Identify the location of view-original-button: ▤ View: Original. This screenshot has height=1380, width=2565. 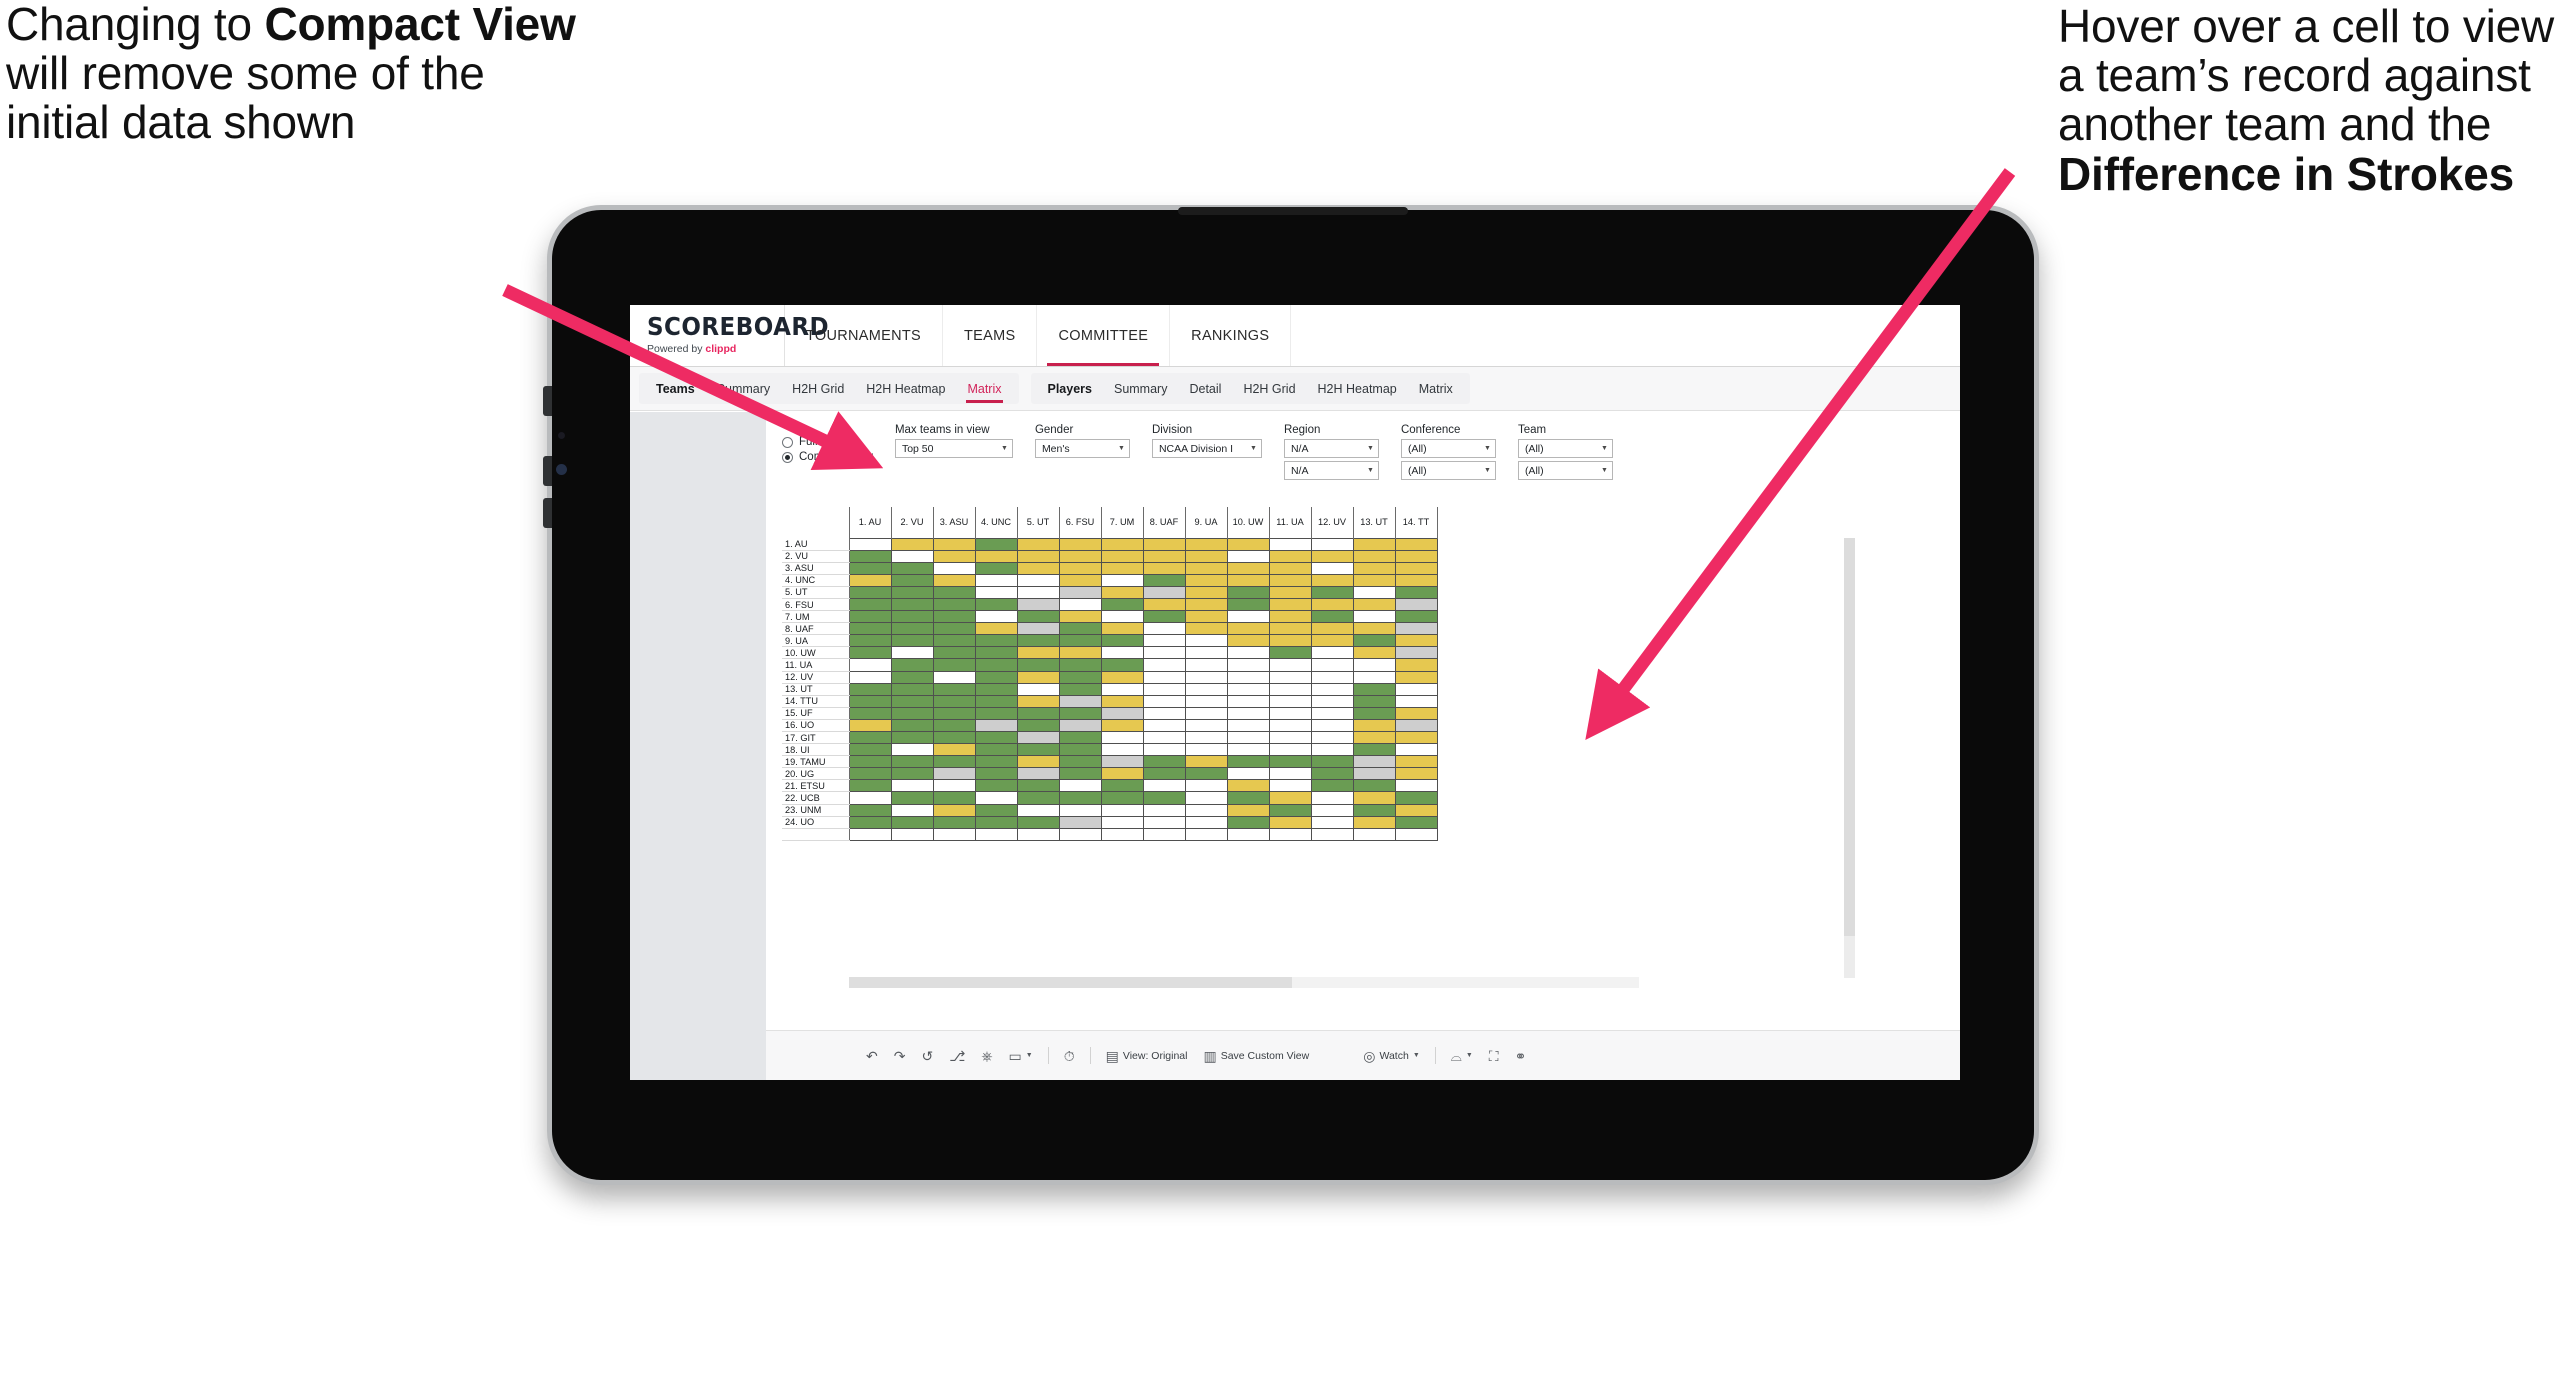
(1147, 1056).